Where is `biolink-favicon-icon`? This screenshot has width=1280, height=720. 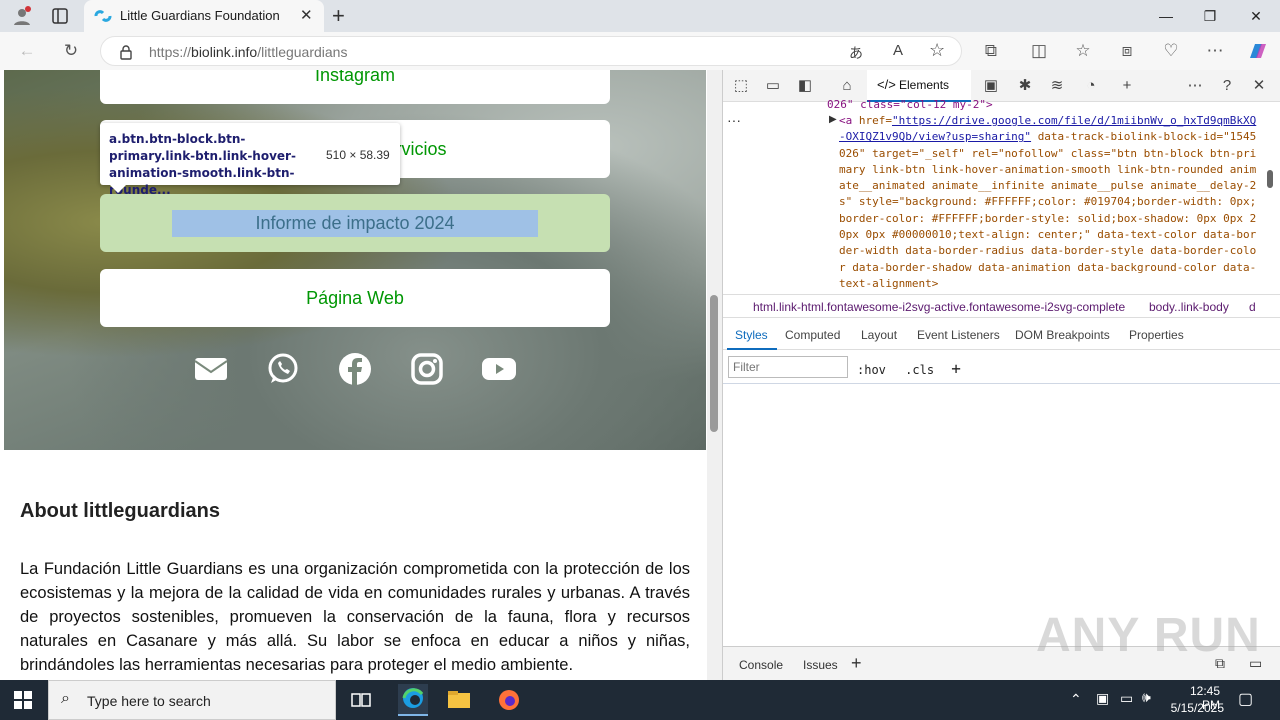
biolink-favicon-icon is located at coordinates (103, 16).